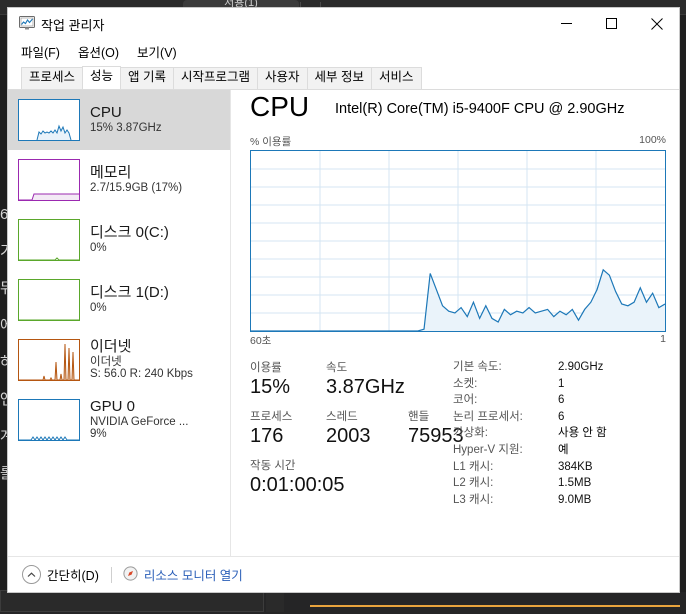 The width and height of the screenshot is (686, 614). I want to click on spec-key-l2-cache: L2 캐시:, so click(473, 483).